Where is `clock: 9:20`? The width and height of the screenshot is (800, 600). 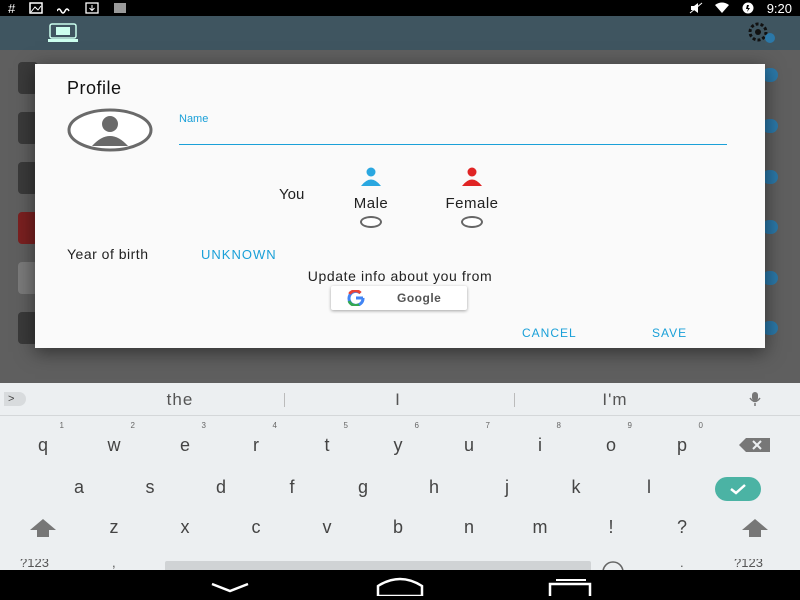 clock: 9:20 is located at coordinates (779, 8).